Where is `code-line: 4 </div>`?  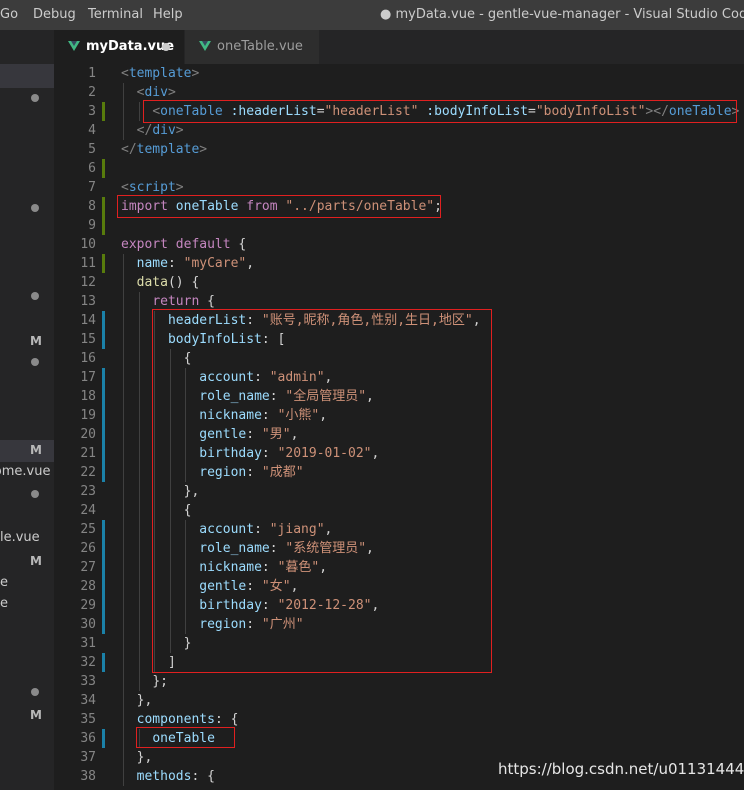
code-line: 4 </div> is located at coordinates (136, 130).